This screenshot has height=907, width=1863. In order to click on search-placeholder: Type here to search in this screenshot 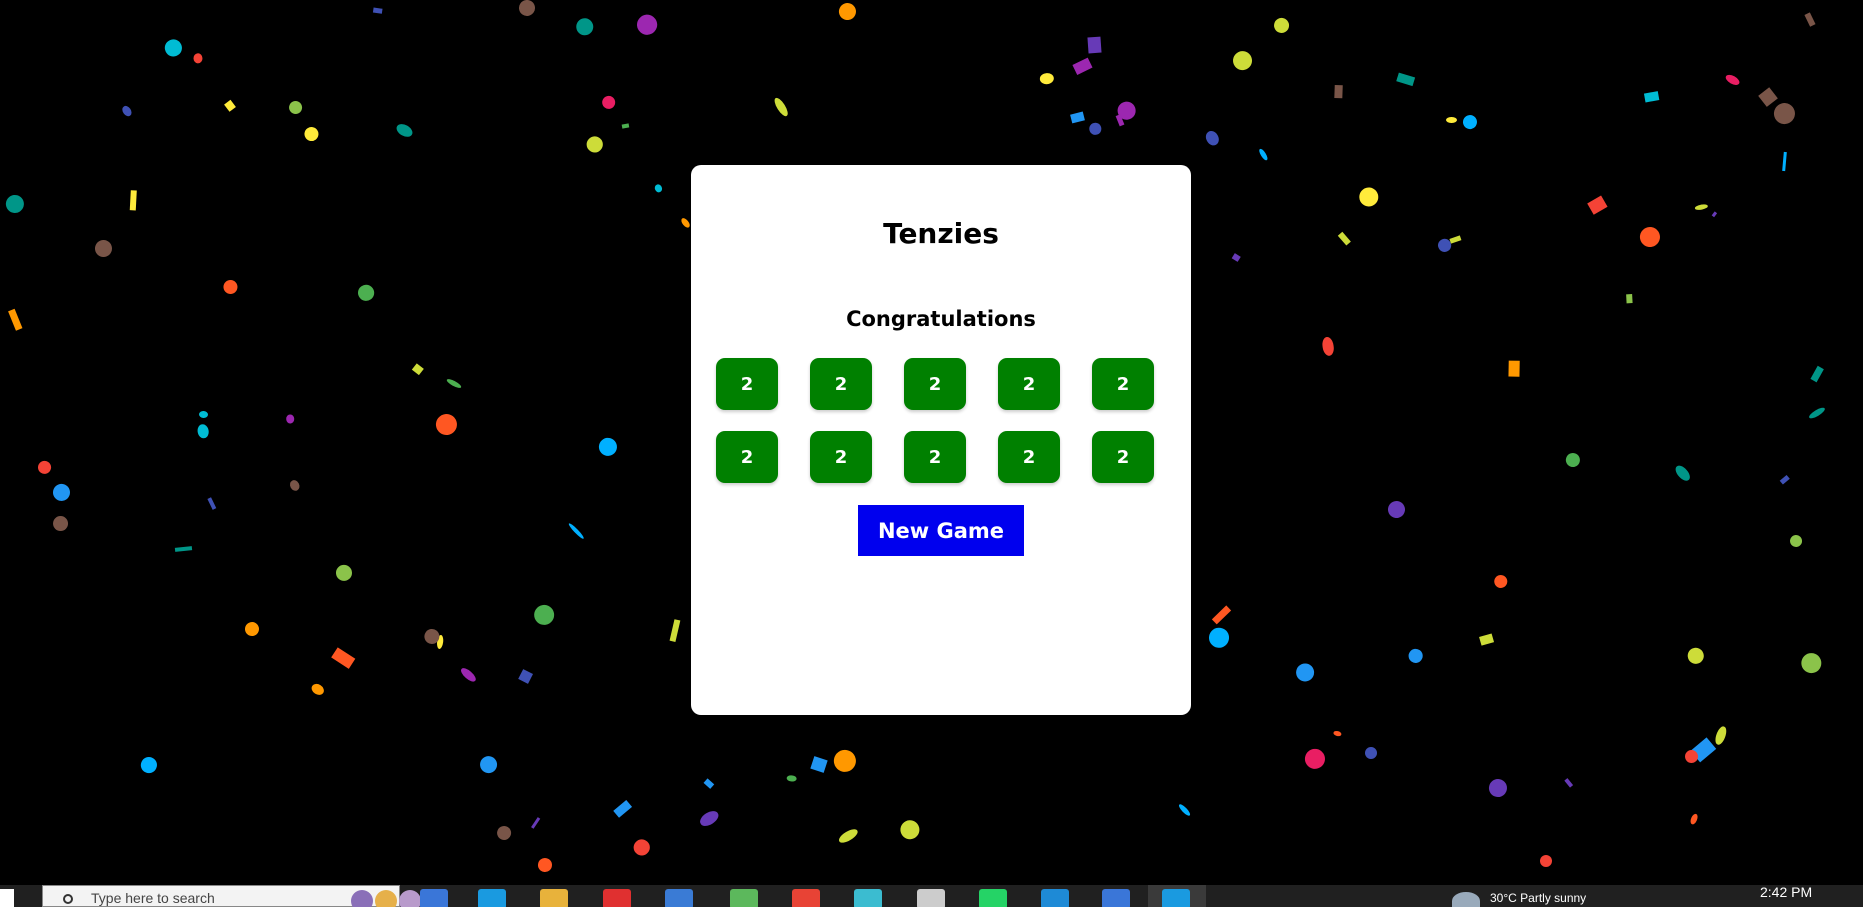, I will do `click(153, 898)`.